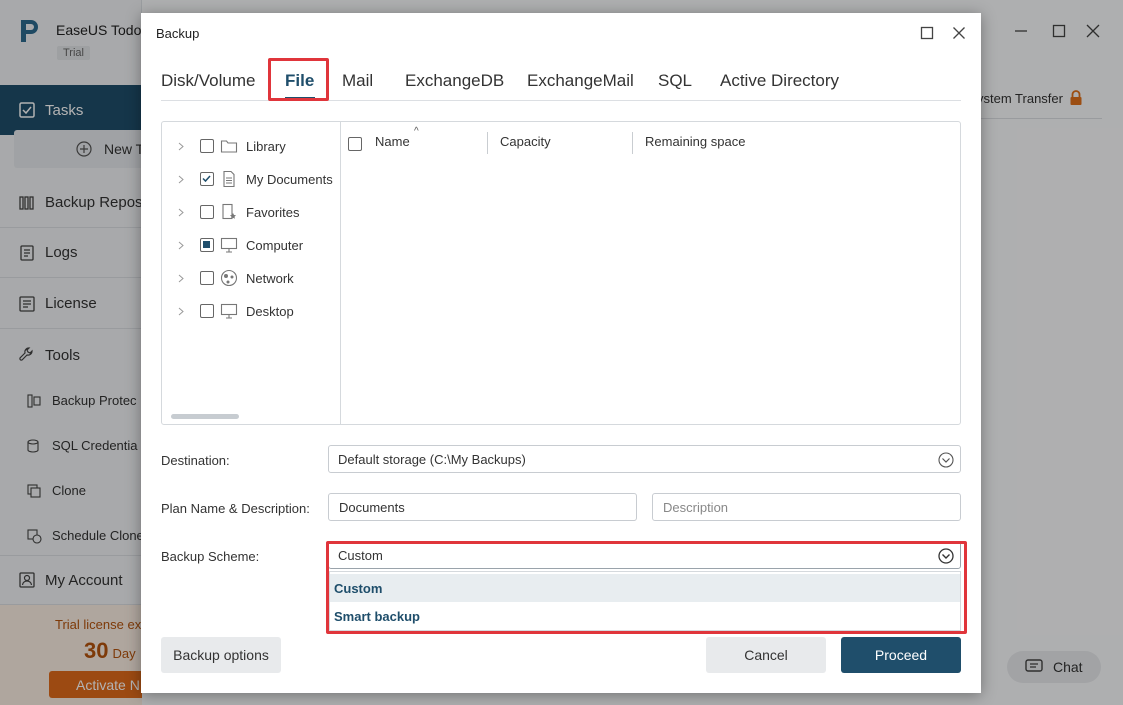 This screenshot has height=705, width=1123. I want to click on horizontal-scrollbar, so click(205, 416).